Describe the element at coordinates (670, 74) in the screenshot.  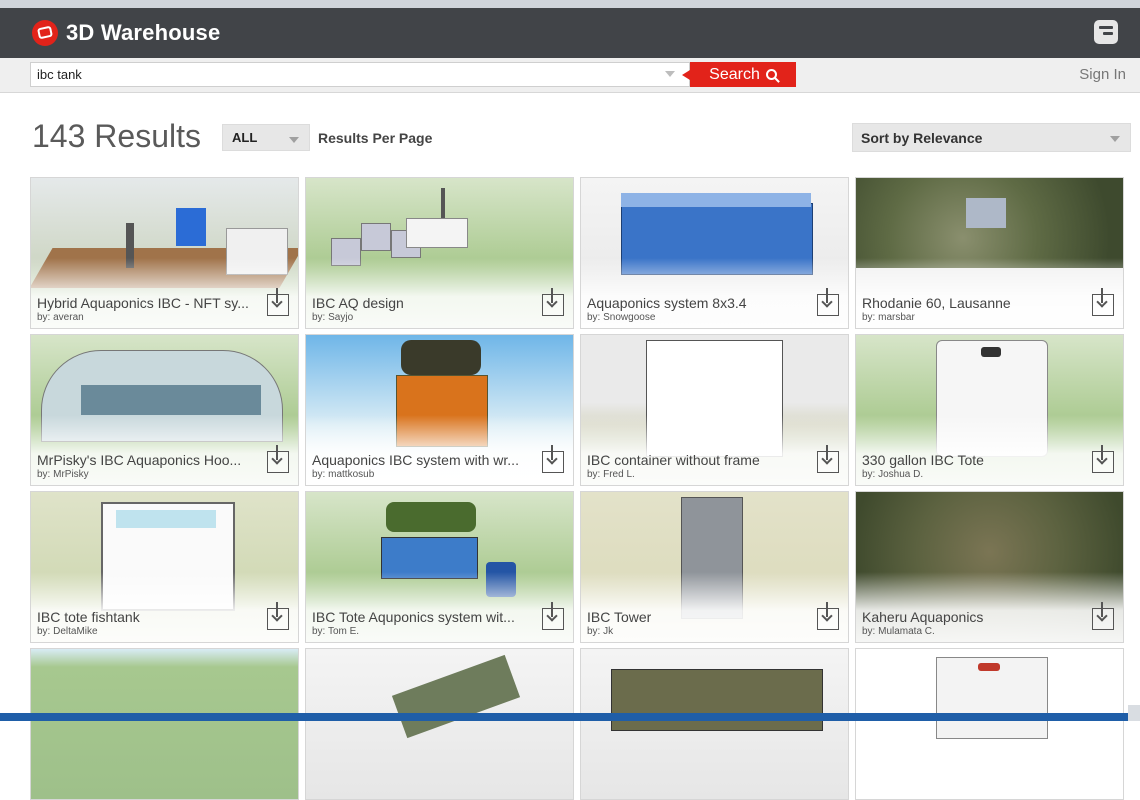
I see `search-dropdown-caret-icon` at that location.